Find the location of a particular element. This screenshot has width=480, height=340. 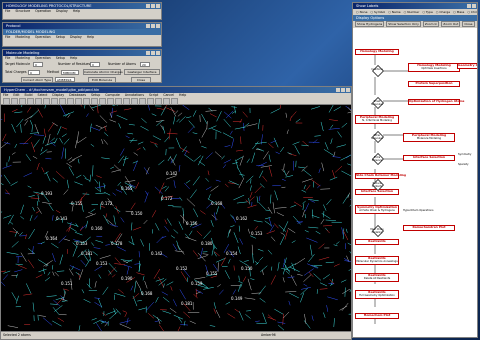

flow-decision-node: Extra Molecule is located at coordinates (377, 159).